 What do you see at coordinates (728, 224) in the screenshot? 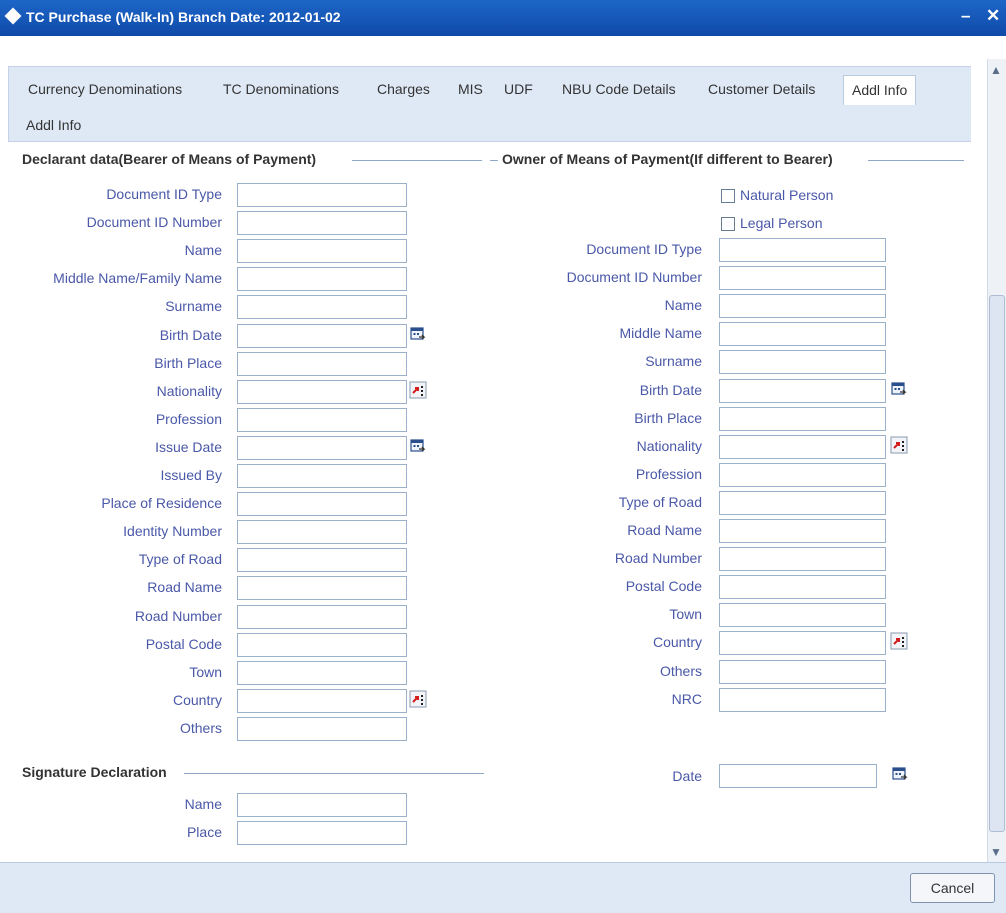
I see `legal-person-checkbox` at bounding box center [728, 224].